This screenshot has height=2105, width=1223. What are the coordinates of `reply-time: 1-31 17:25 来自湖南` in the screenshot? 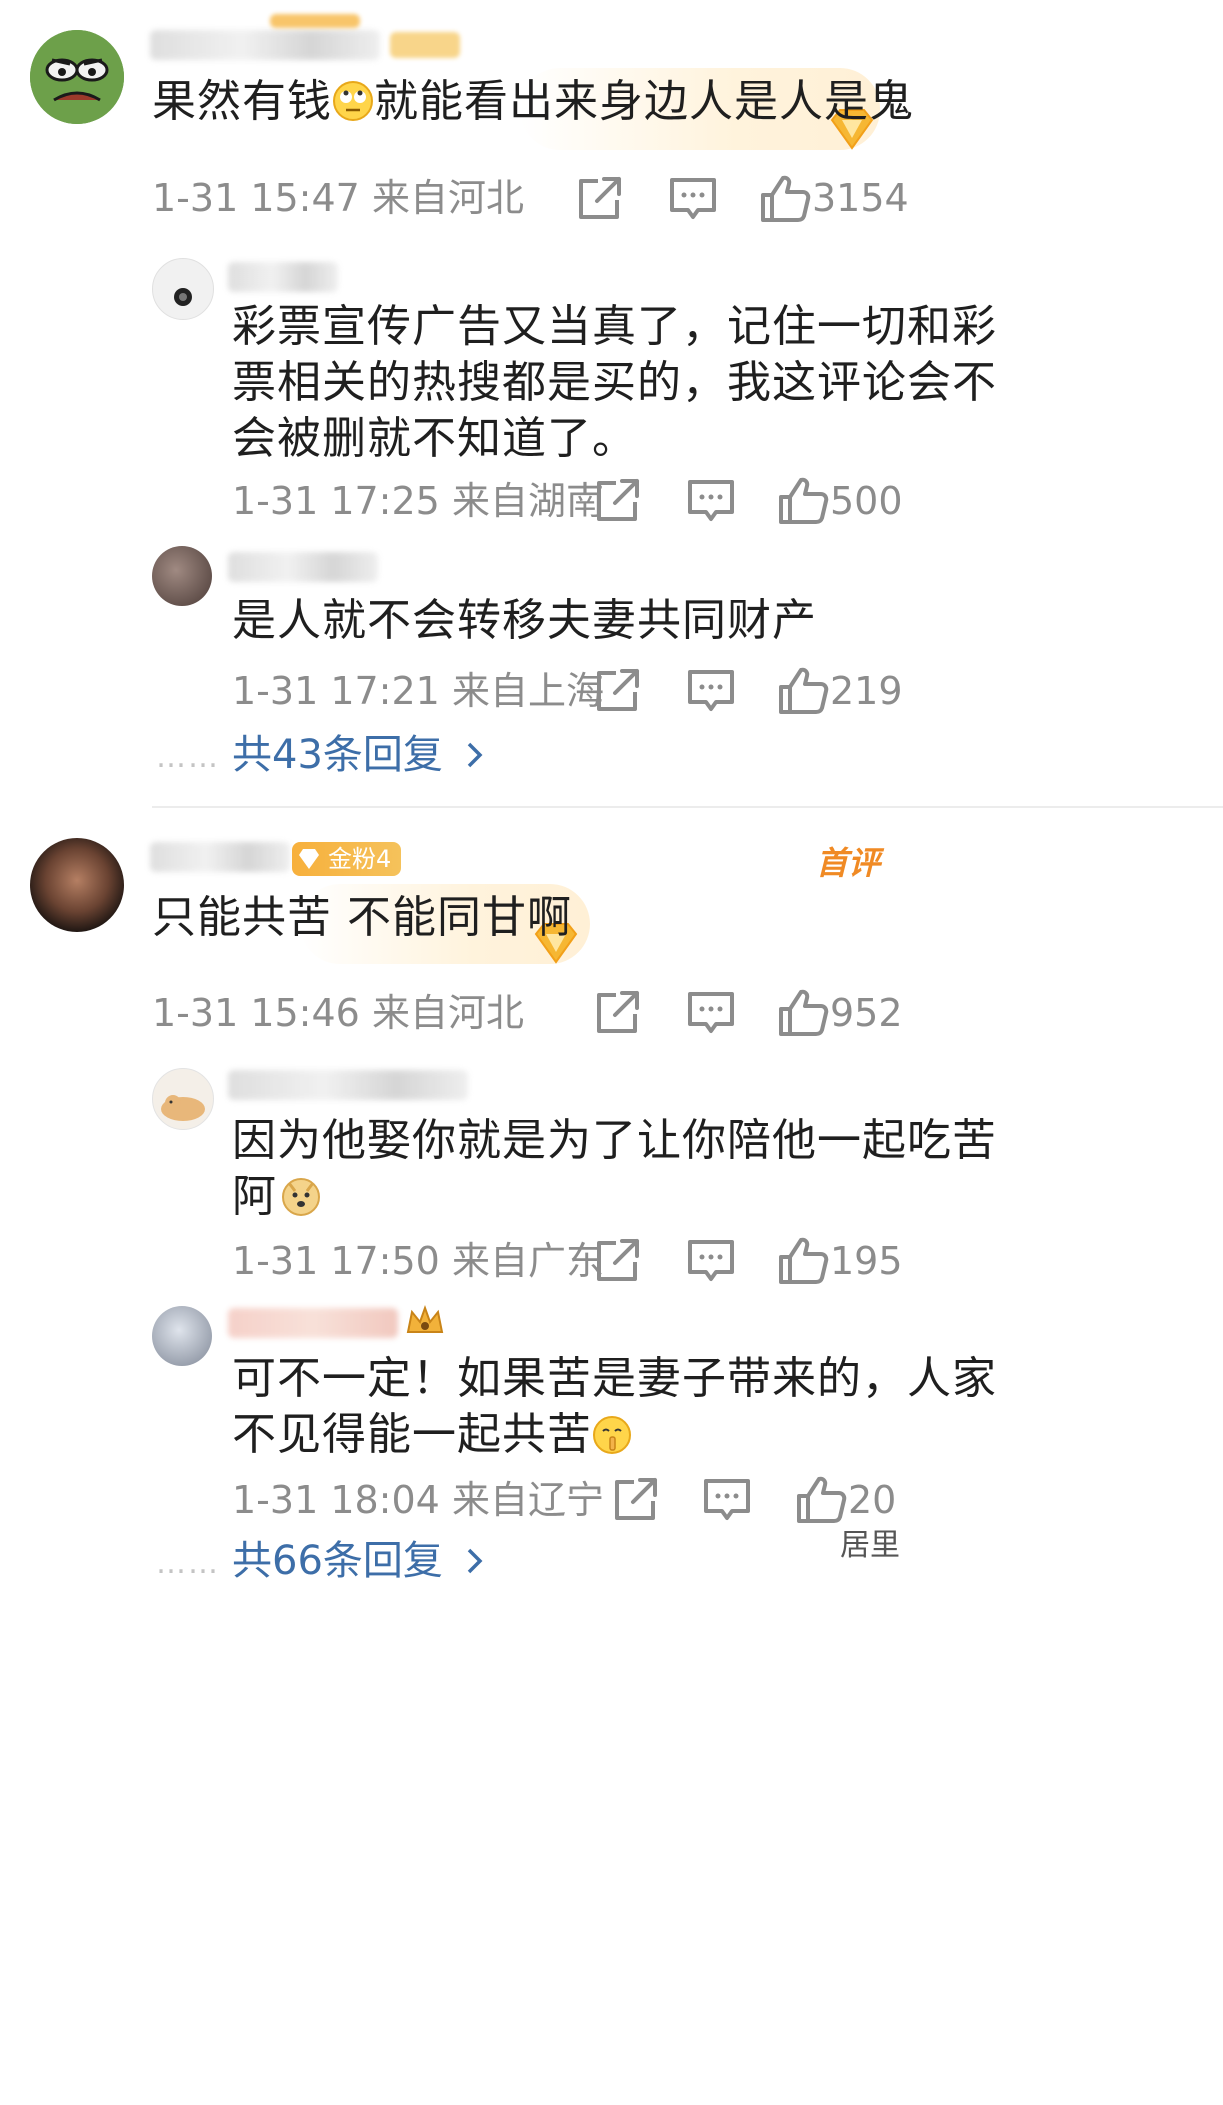 It's located at (418, 501).